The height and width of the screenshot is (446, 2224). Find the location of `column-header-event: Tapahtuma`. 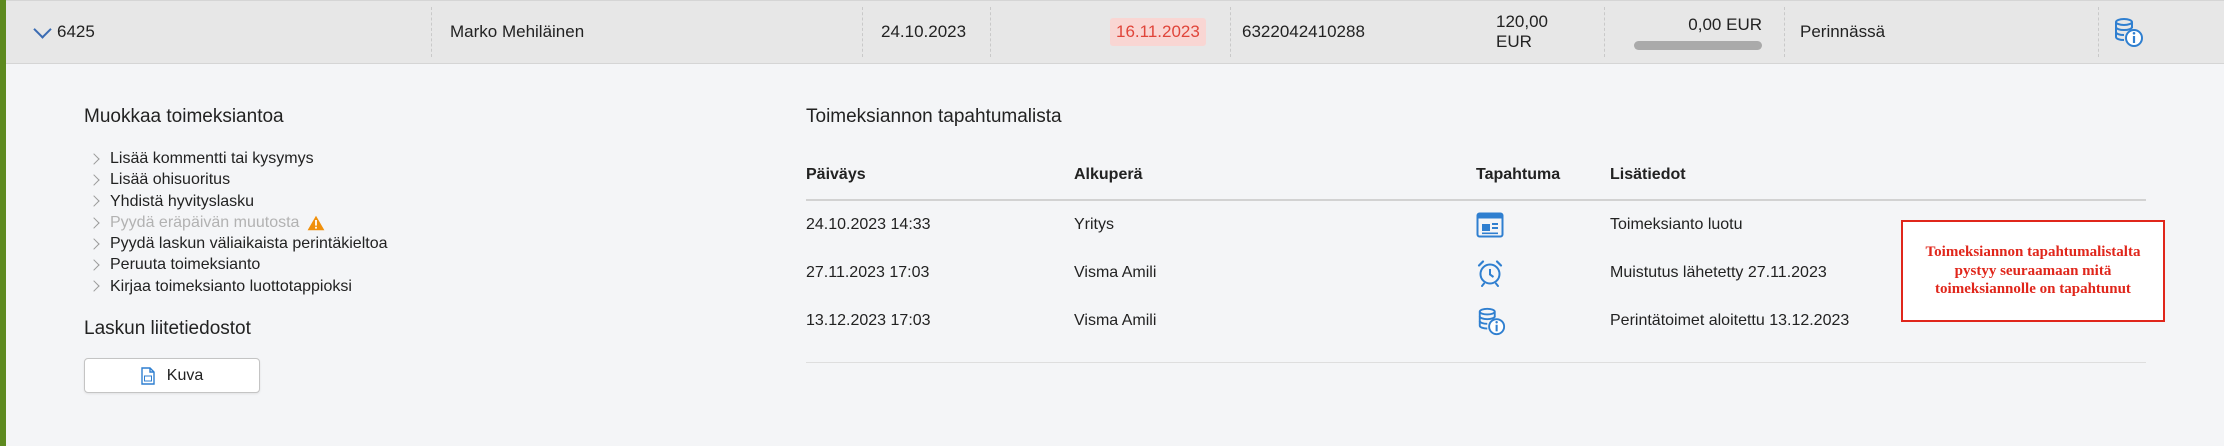

column-header-event: Tapahtuma is located at coordinates (1518, 174).